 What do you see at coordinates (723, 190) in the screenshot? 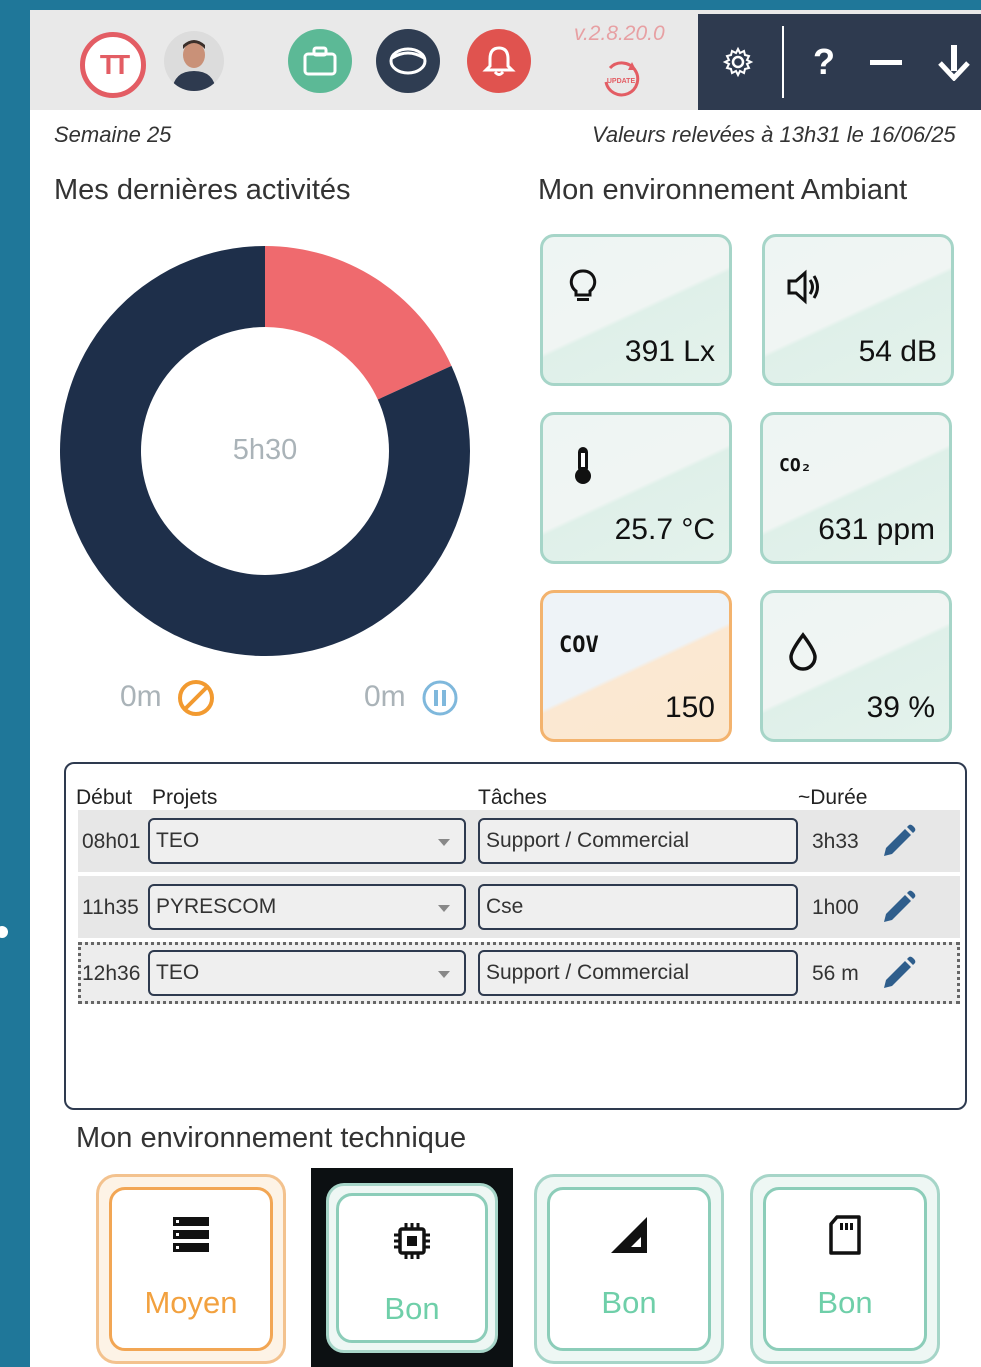
I see `ambient-title: Mon environnement Ambiant` at bounding box center [723, 190].